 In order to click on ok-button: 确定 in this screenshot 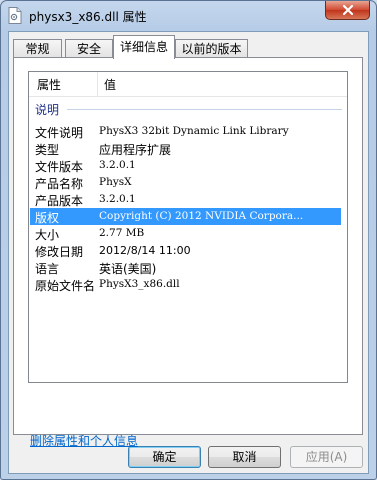, I will do `click(164, 457)`.